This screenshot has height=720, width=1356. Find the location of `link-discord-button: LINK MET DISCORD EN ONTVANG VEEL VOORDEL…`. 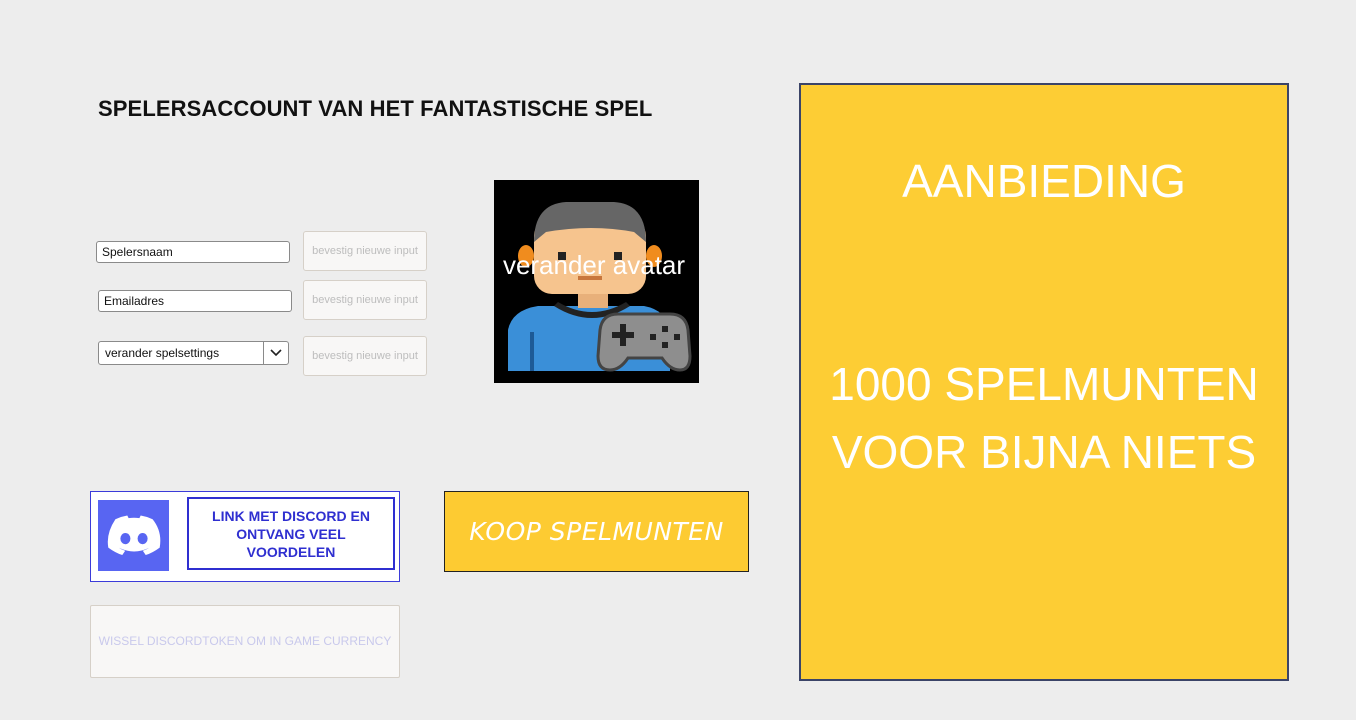

link-discord-button: LINK MET DISCORD EN ONTVANG VEEL VOORDEL… is located at coordinates (291, 533).